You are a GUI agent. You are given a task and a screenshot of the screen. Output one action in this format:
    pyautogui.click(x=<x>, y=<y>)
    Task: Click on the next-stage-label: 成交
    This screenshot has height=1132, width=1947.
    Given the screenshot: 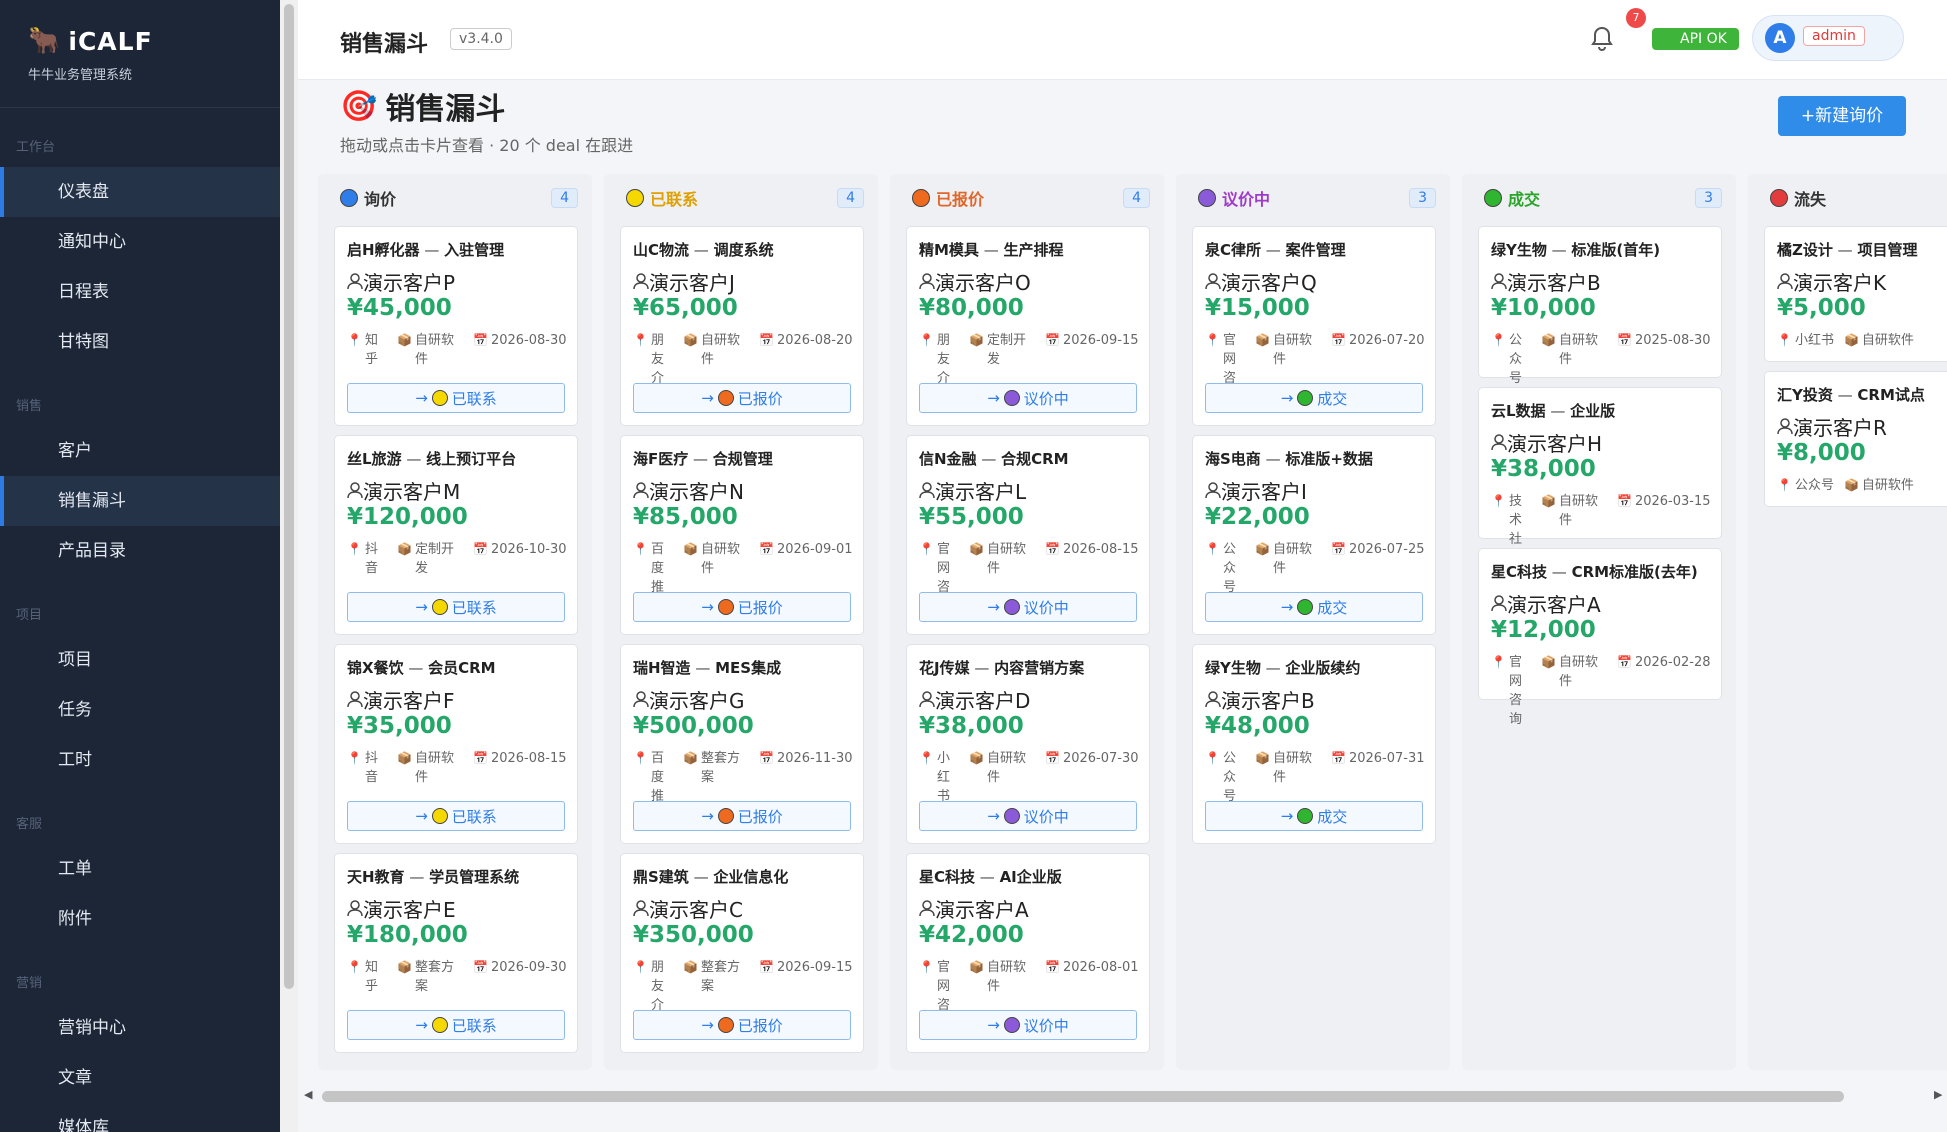 What is the action you would take?
    pyautogui.click(x=1332, y=607)
    